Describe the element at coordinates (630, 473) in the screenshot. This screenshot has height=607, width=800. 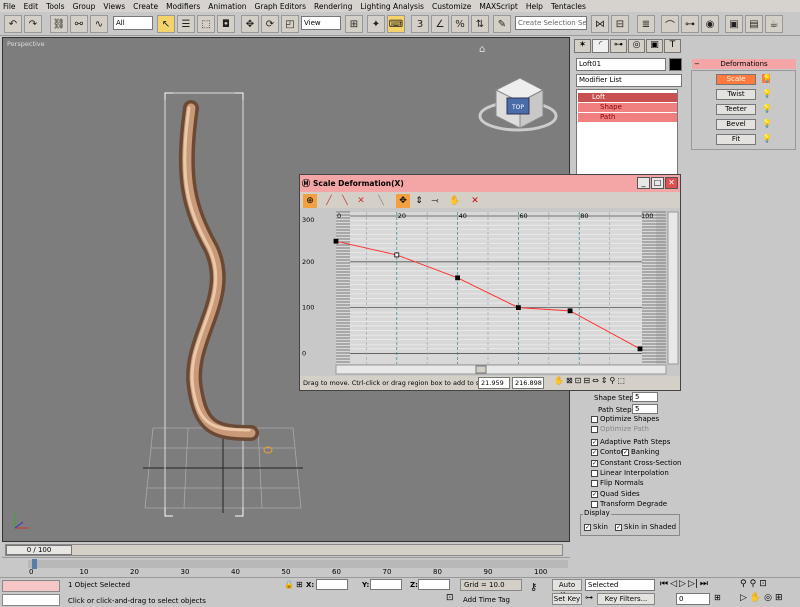
I see `option-linear-interpolation-checkbox: Linear Interpolation` at that location.